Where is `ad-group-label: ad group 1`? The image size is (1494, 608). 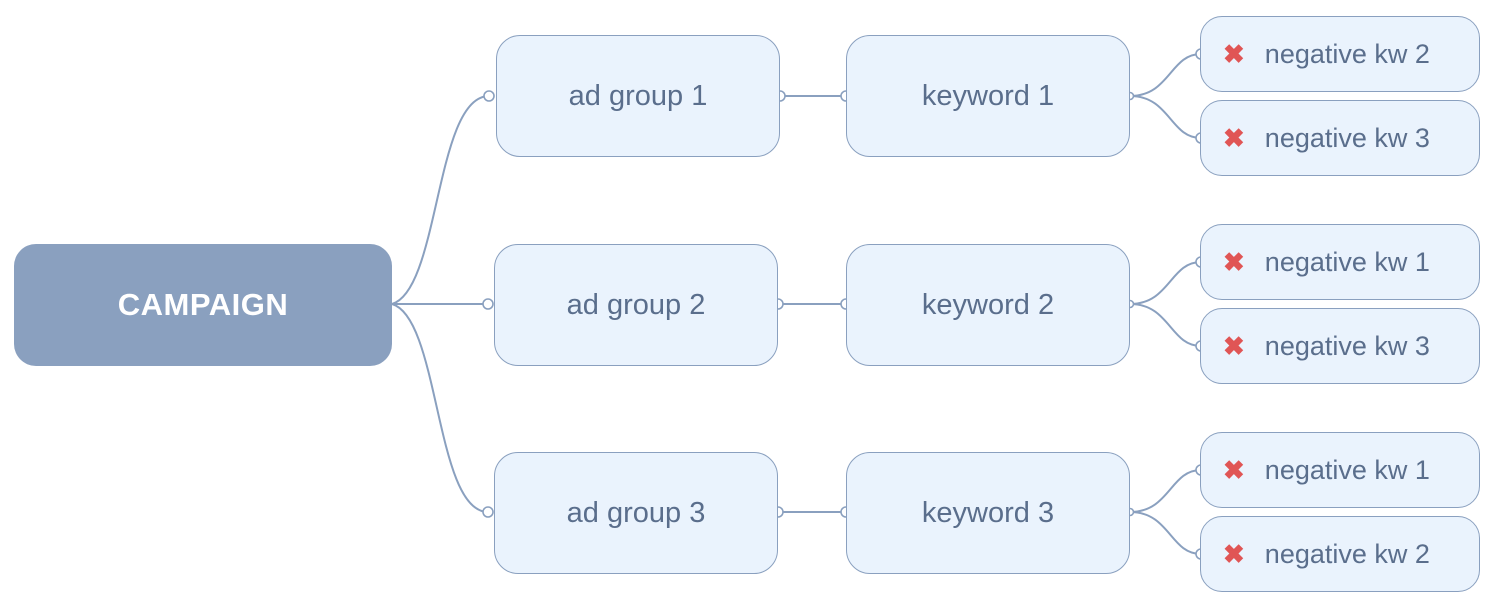
ad-group-label: ad group 1 is located at coordinates (638, 95).